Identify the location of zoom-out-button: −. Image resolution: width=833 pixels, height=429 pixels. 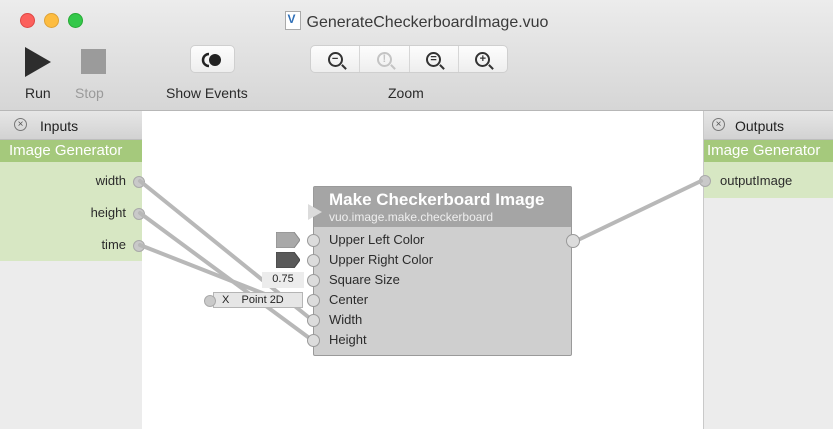
(336, 59).